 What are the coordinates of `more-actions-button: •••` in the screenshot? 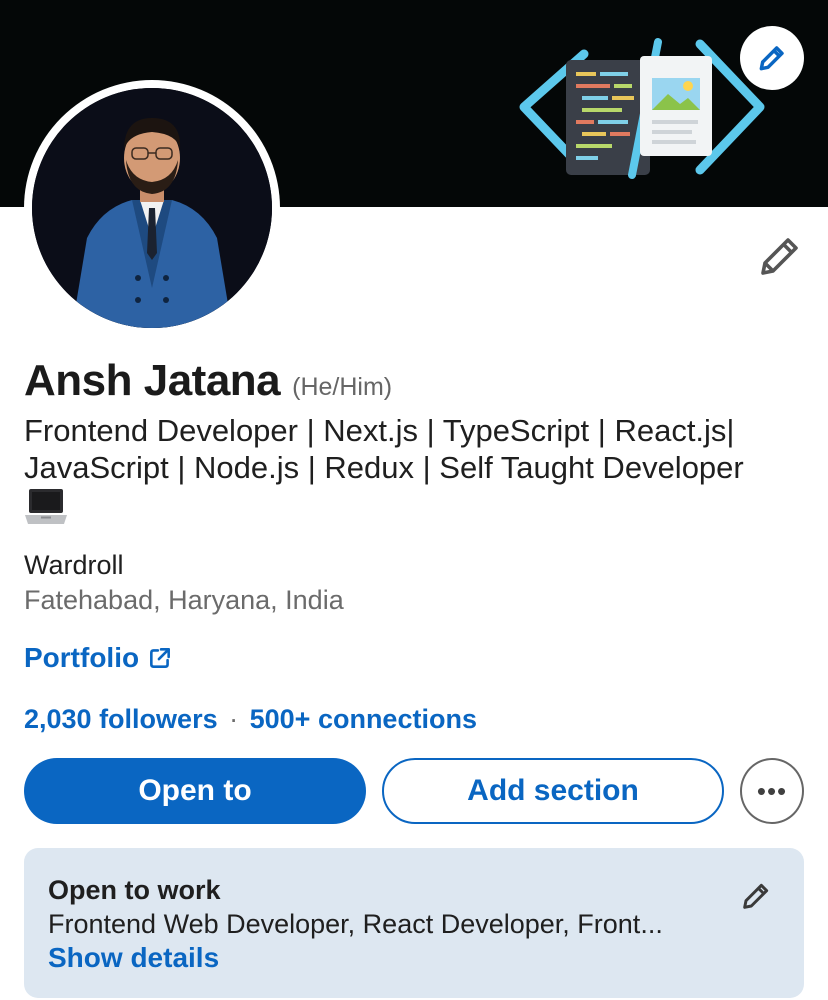 It's located at (772, 791).